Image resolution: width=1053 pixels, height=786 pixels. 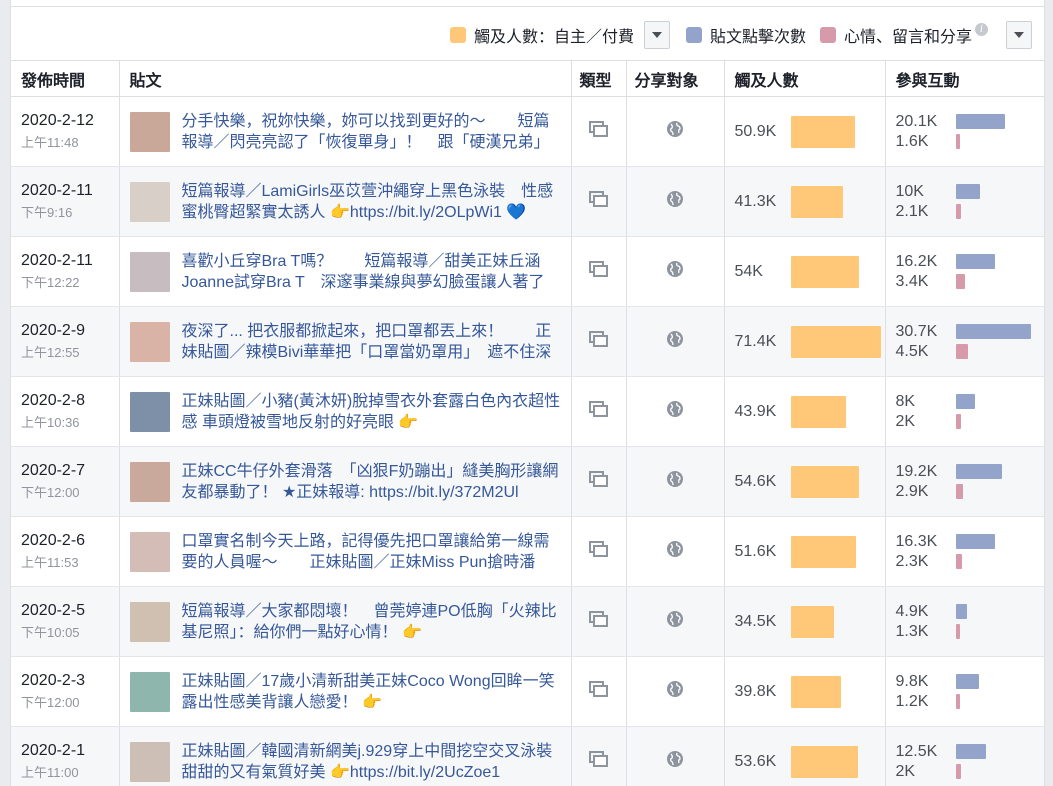 I want to click on reach-cell: 71.4K, so click(x=805, y=341).